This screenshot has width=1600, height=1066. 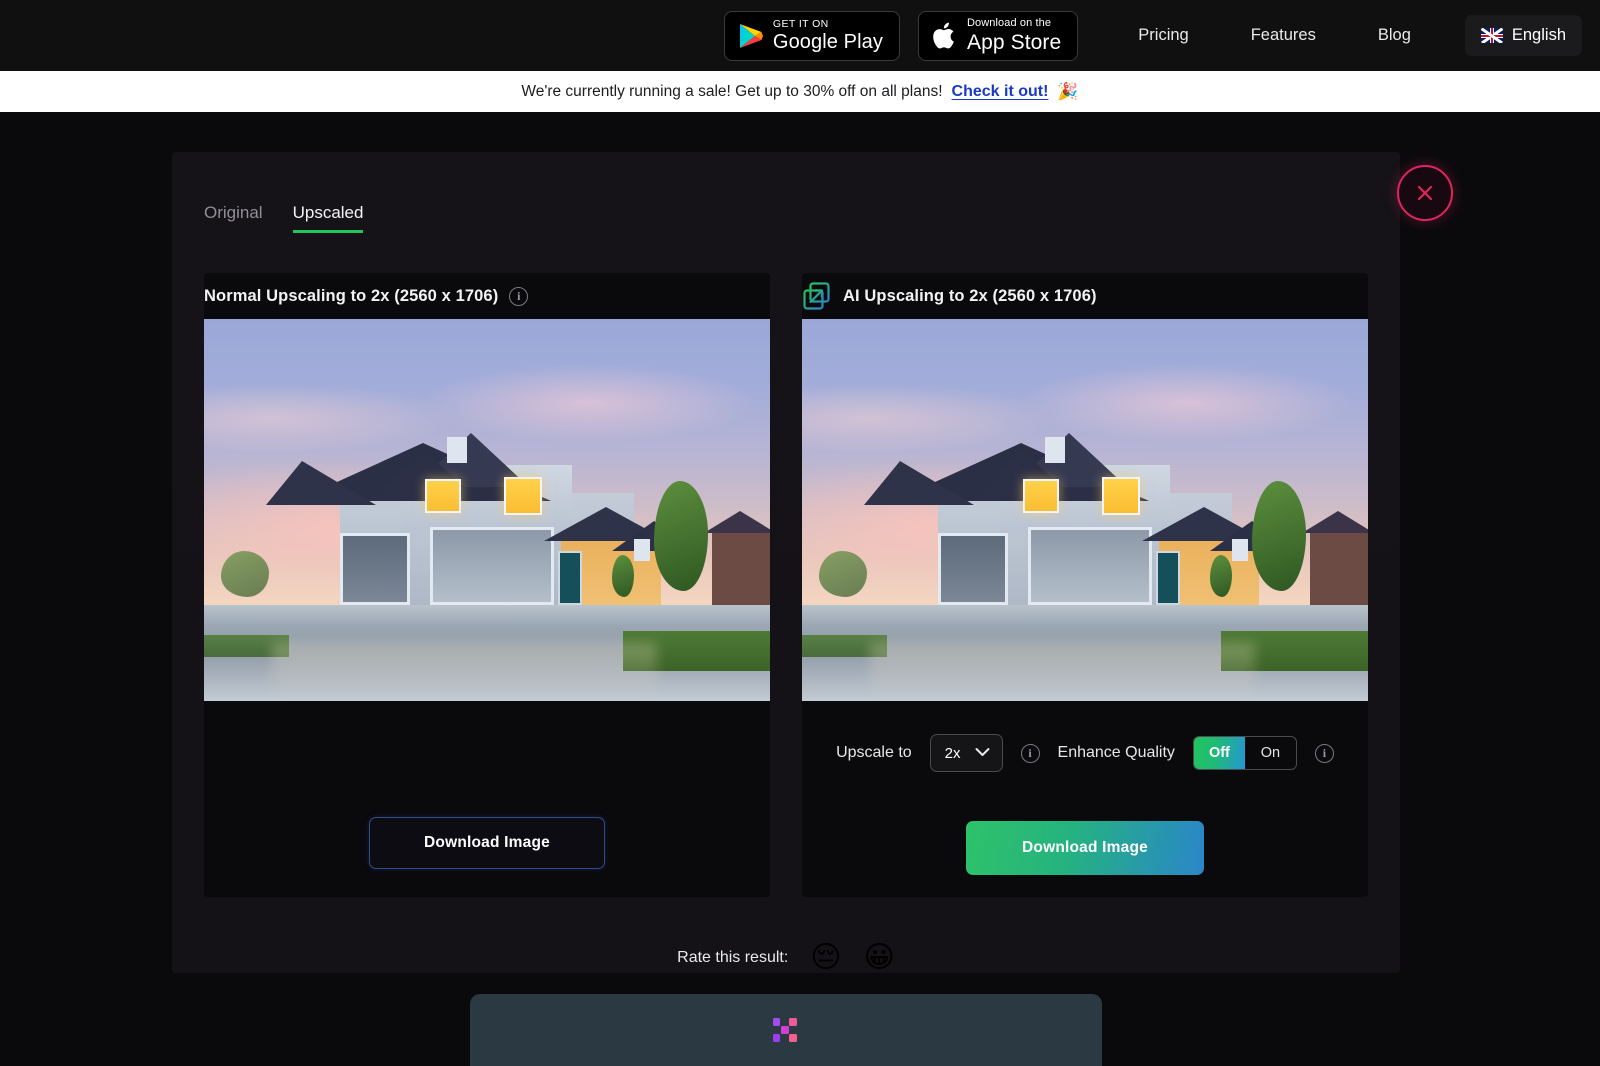 What do you see at coordinates (1030, 753) in the screenshot?
I see `upscale-info-icon: i` at bounding box center [1030, 753].